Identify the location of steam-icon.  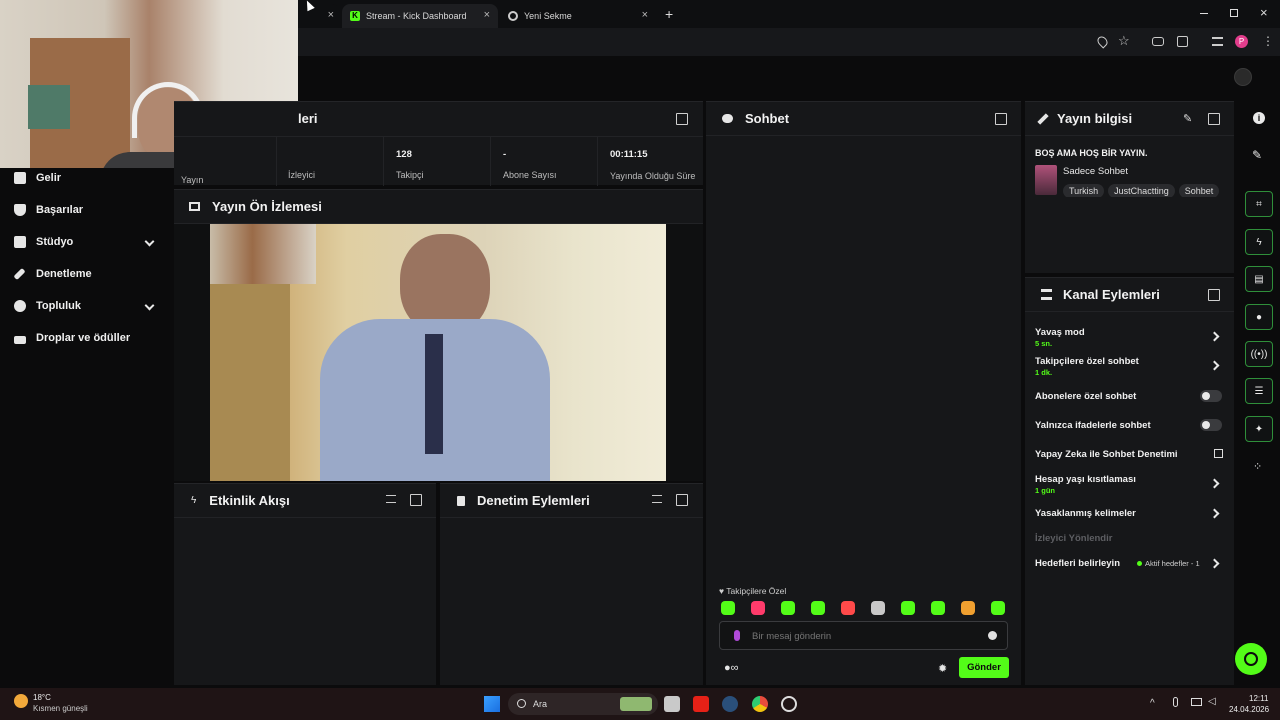
(730, 704).